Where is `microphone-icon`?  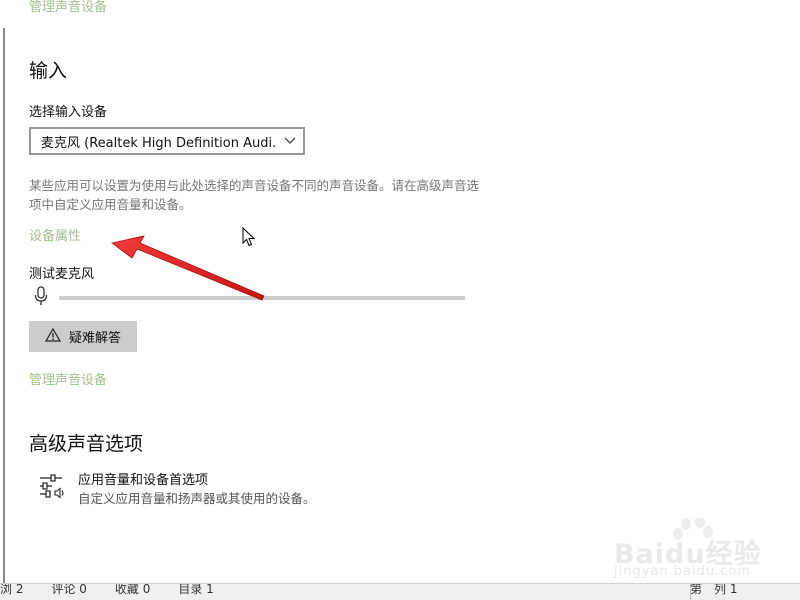 microphone-icon is located at coordinates (41, 298).